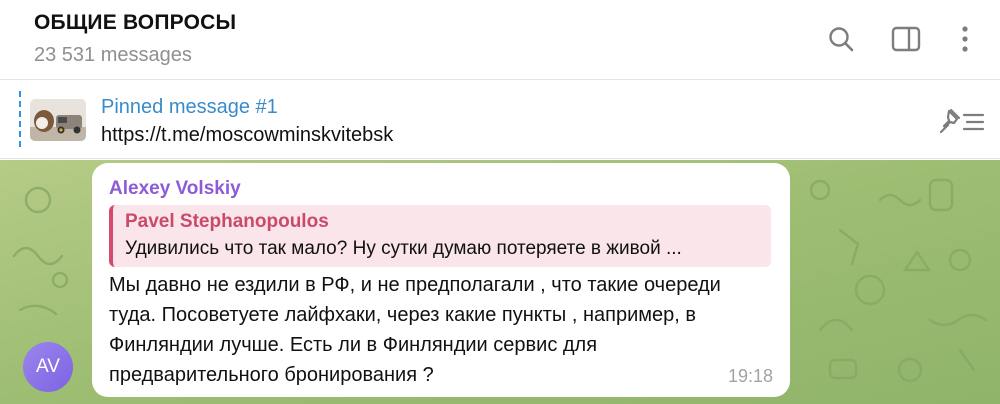  What do you see at coordinates (58, 120) in the screenshot?
I see `pinned-thumbnail` at bounding box center [58, 120].